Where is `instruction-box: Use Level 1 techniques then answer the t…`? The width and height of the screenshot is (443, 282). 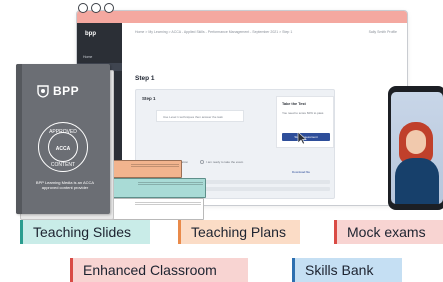
instruction-box: Use Level 1 techniques then answer the t… is located at coordinates (200, 116).